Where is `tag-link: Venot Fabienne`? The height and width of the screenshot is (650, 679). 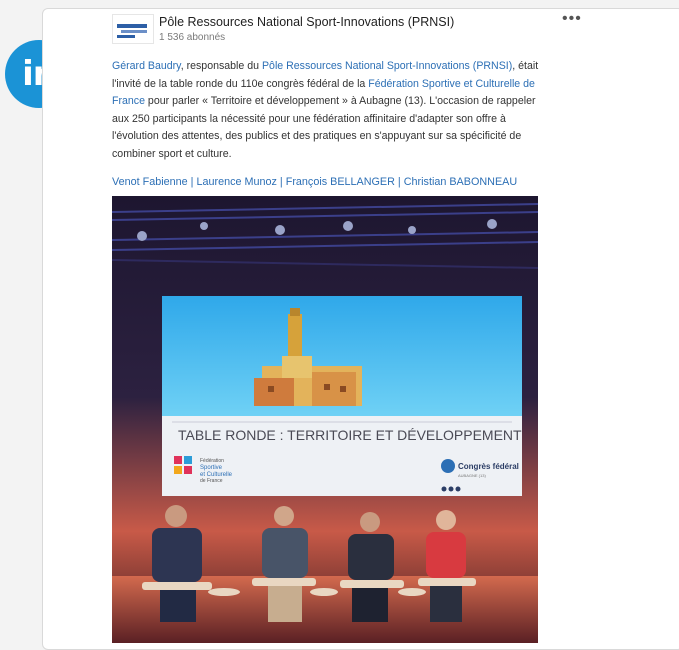
tag-link: Venot Fabienne is located at coordinates (150, 182).